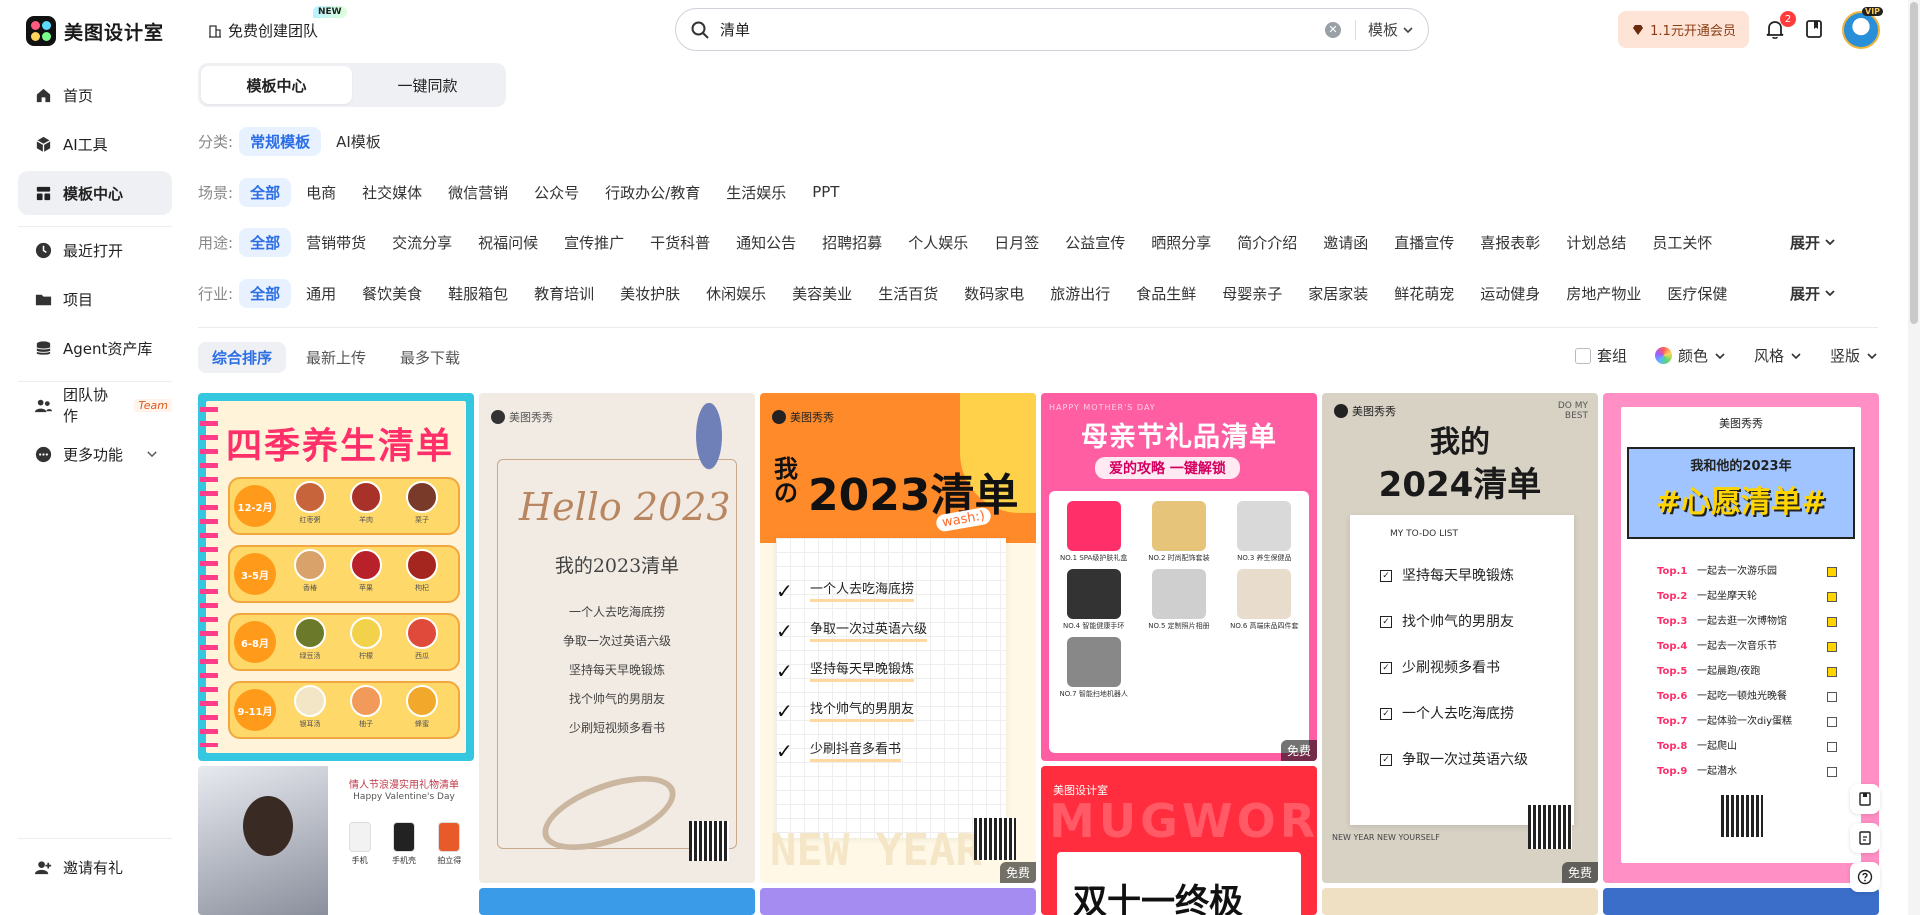  Describe the element at coordinates (1181, 242) in the screenshot. I see `filter-chip: 晒照分享` at that location.